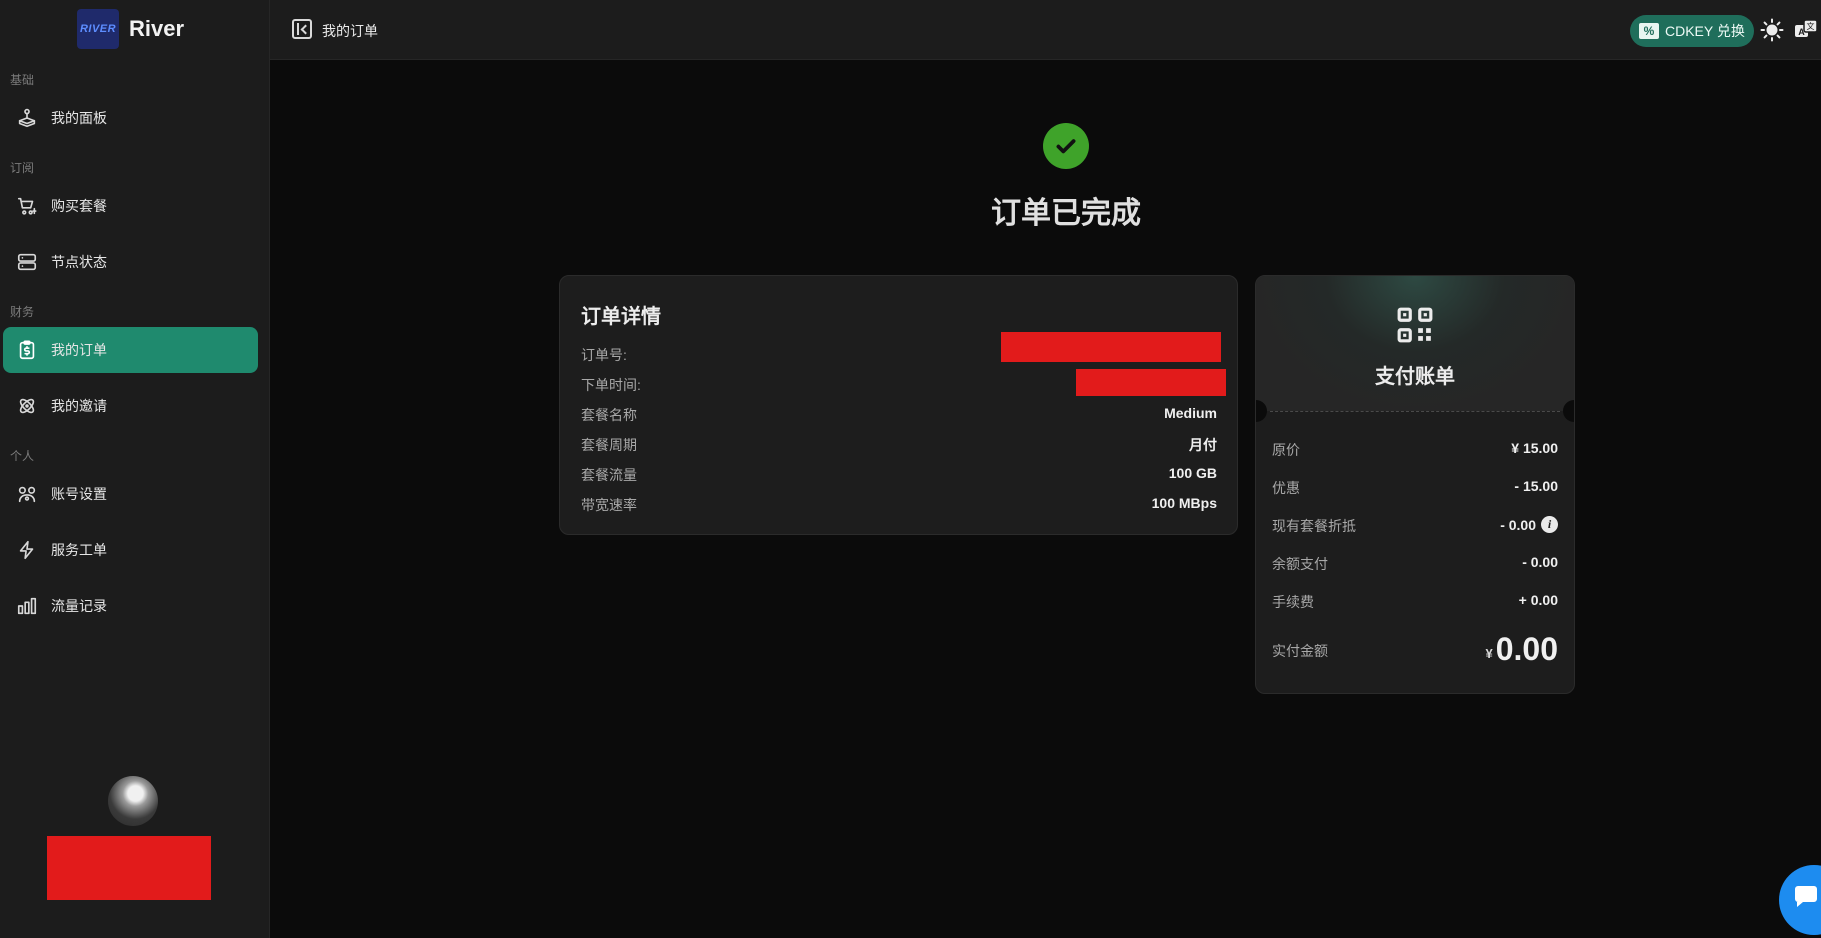 This screenshot has width=1821, height=938. I want to click on section-label-subscription: 订阅, so click(22, 168).